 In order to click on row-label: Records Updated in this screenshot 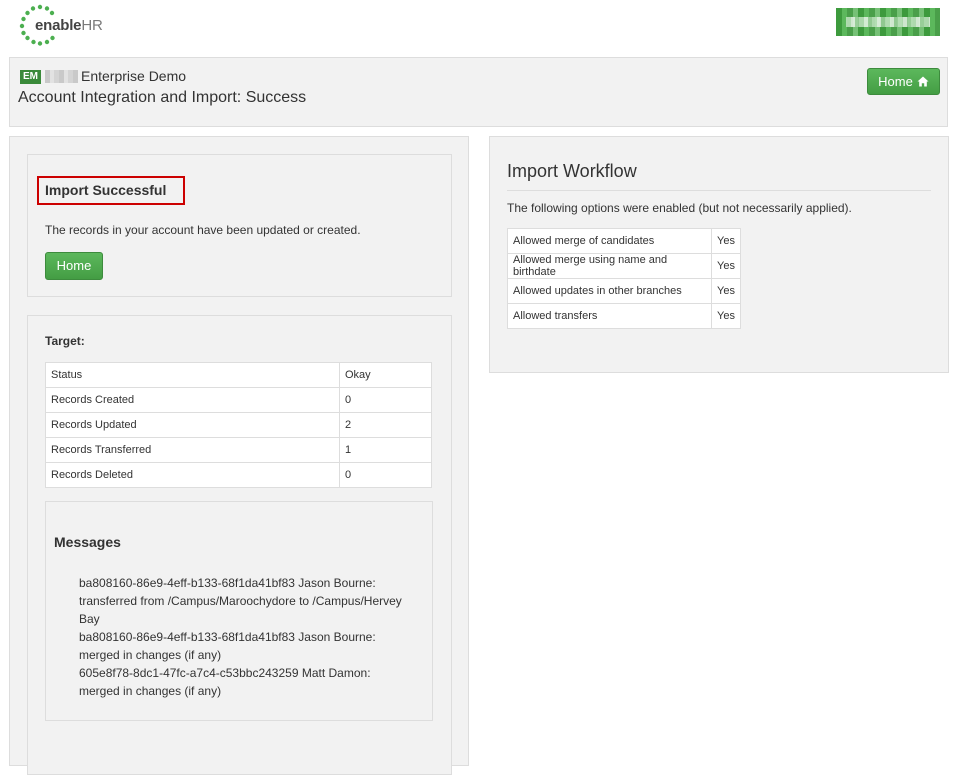, I will do `click(192, 425)`.